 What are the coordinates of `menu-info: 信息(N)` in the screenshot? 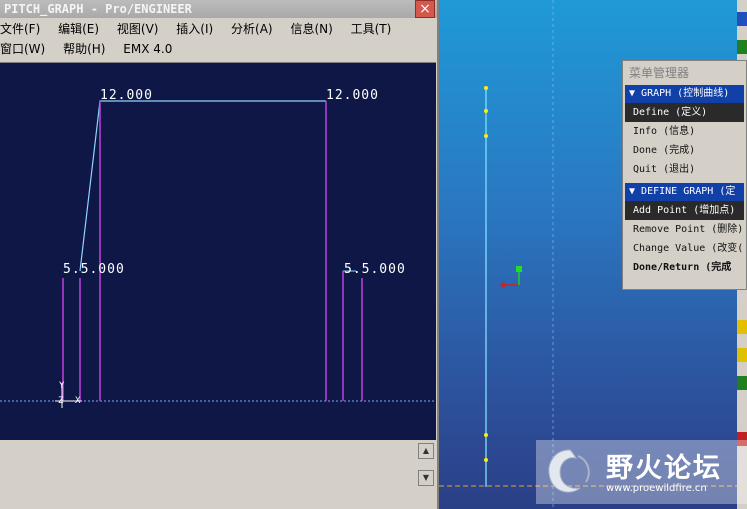 It's located at (311, 29).